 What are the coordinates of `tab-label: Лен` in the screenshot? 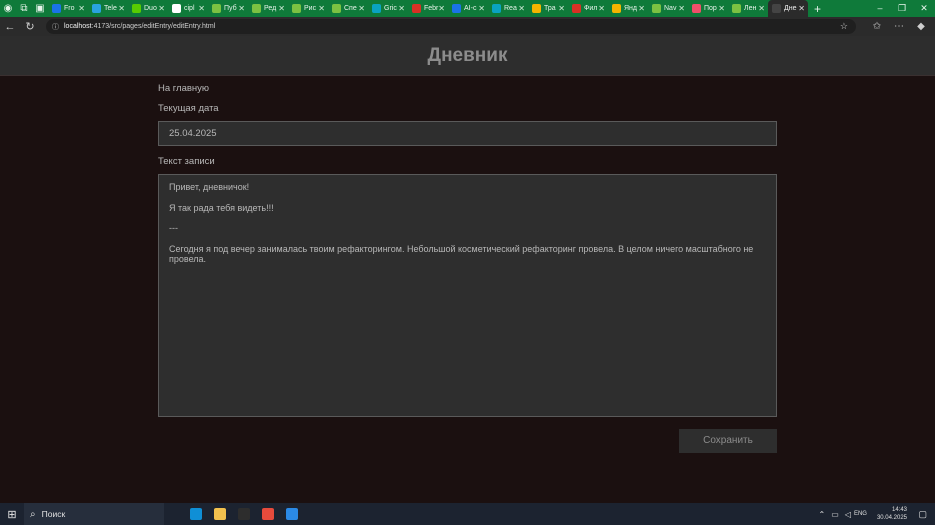 It's located at (750, 8).